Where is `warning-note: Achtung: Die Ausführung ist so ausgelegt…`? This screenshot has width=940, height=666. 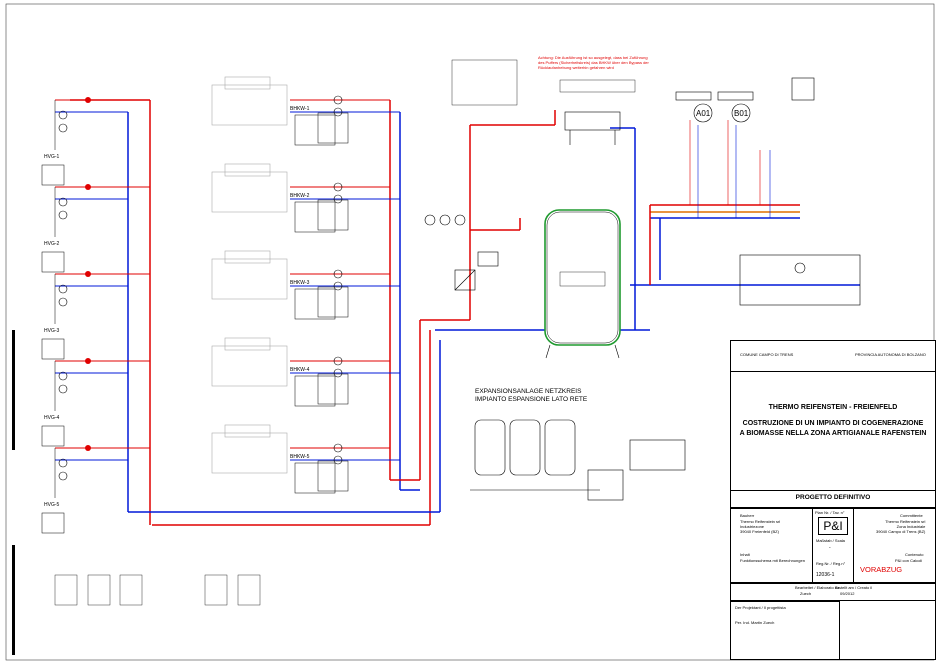 warning-note: Achtung: Die Ausführung ist so ausgelegt… is located at coordinates (593, 62).